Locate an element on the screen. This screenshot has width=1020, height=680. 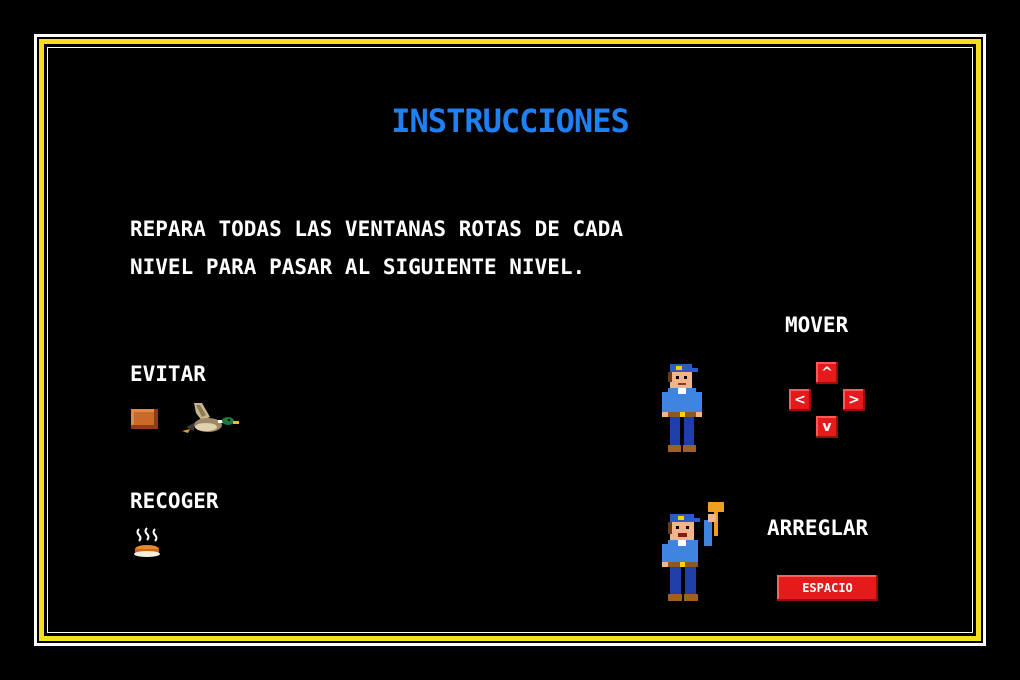
pie-icon is located at coordinates (147, 542).